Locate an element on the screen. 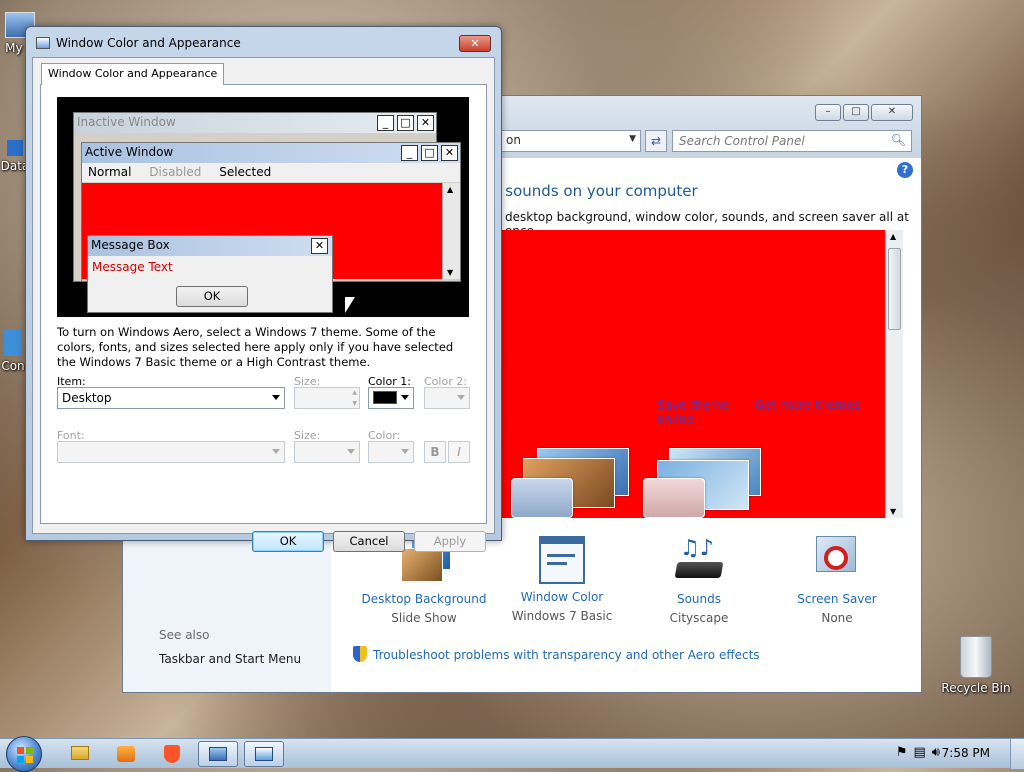 This screenshot has width=1024, height=772. control-panel-icon is located at coordinates (218, 754).